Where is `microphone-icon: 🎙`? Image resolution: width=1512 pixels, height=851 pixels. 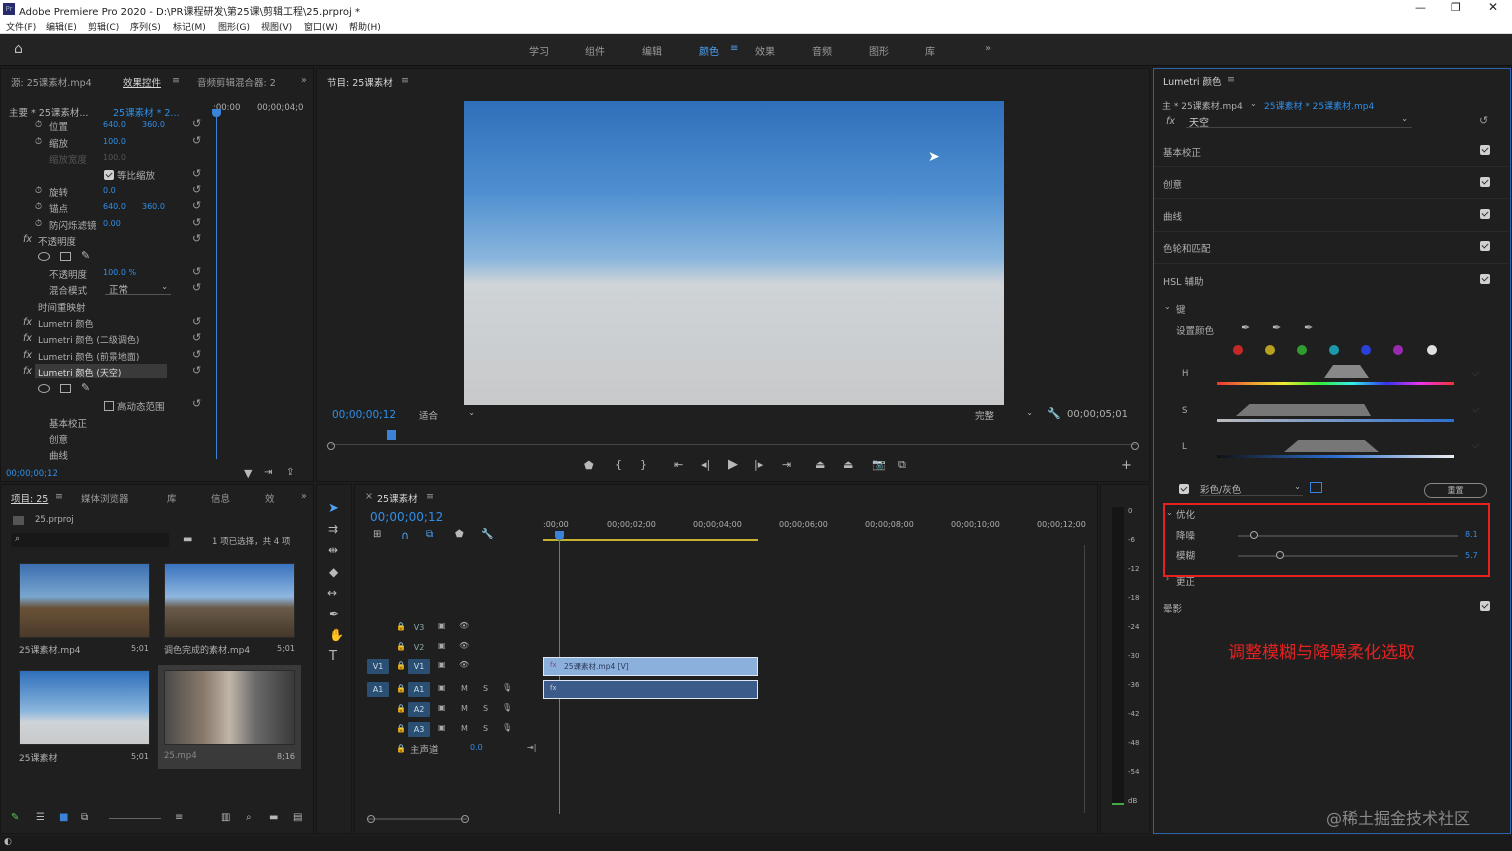
microphone-icon: 🎙 is located at coordinates (507, 727).